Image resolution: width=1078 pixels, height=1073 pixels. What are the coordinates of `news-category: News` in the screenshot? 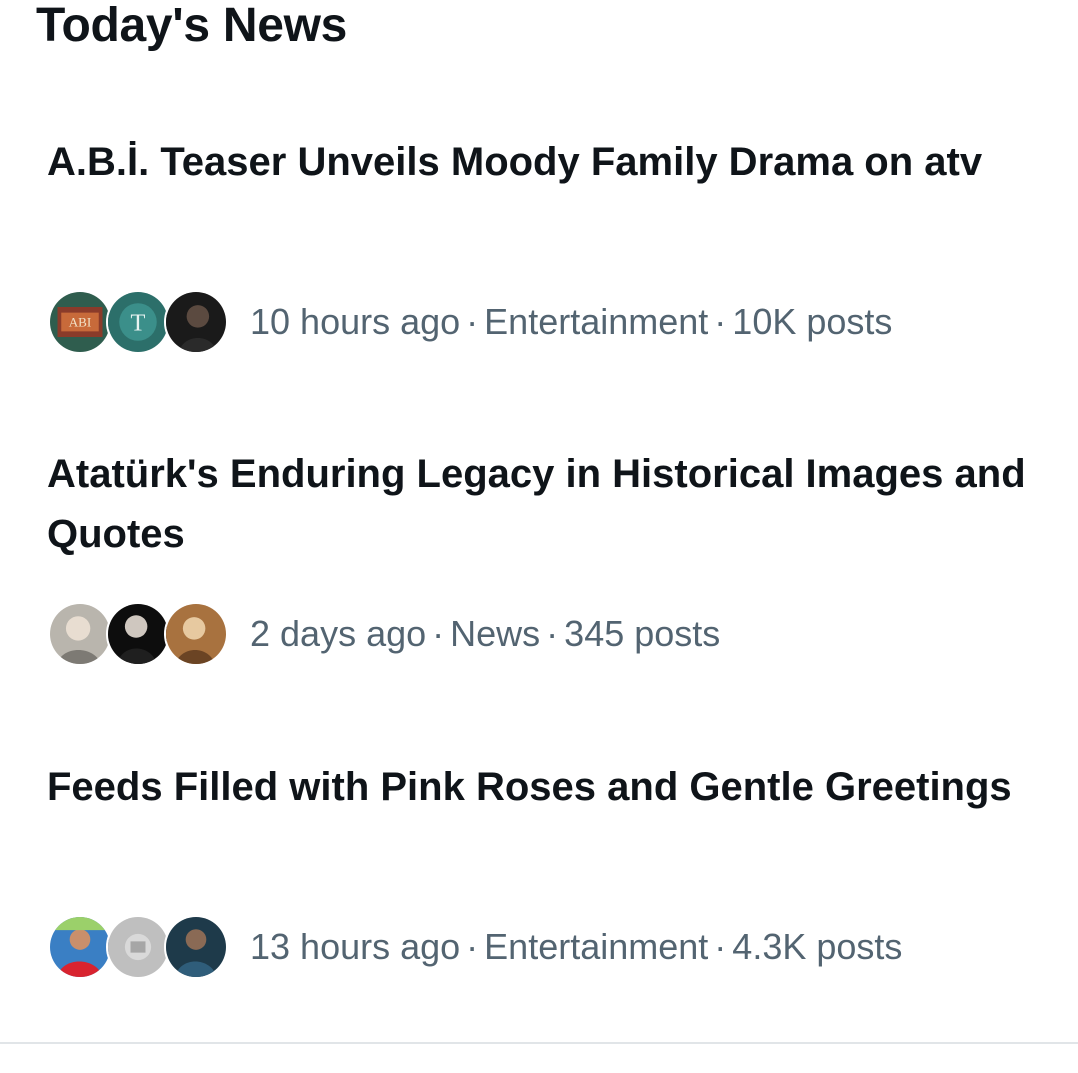 It's located at (495, 633).